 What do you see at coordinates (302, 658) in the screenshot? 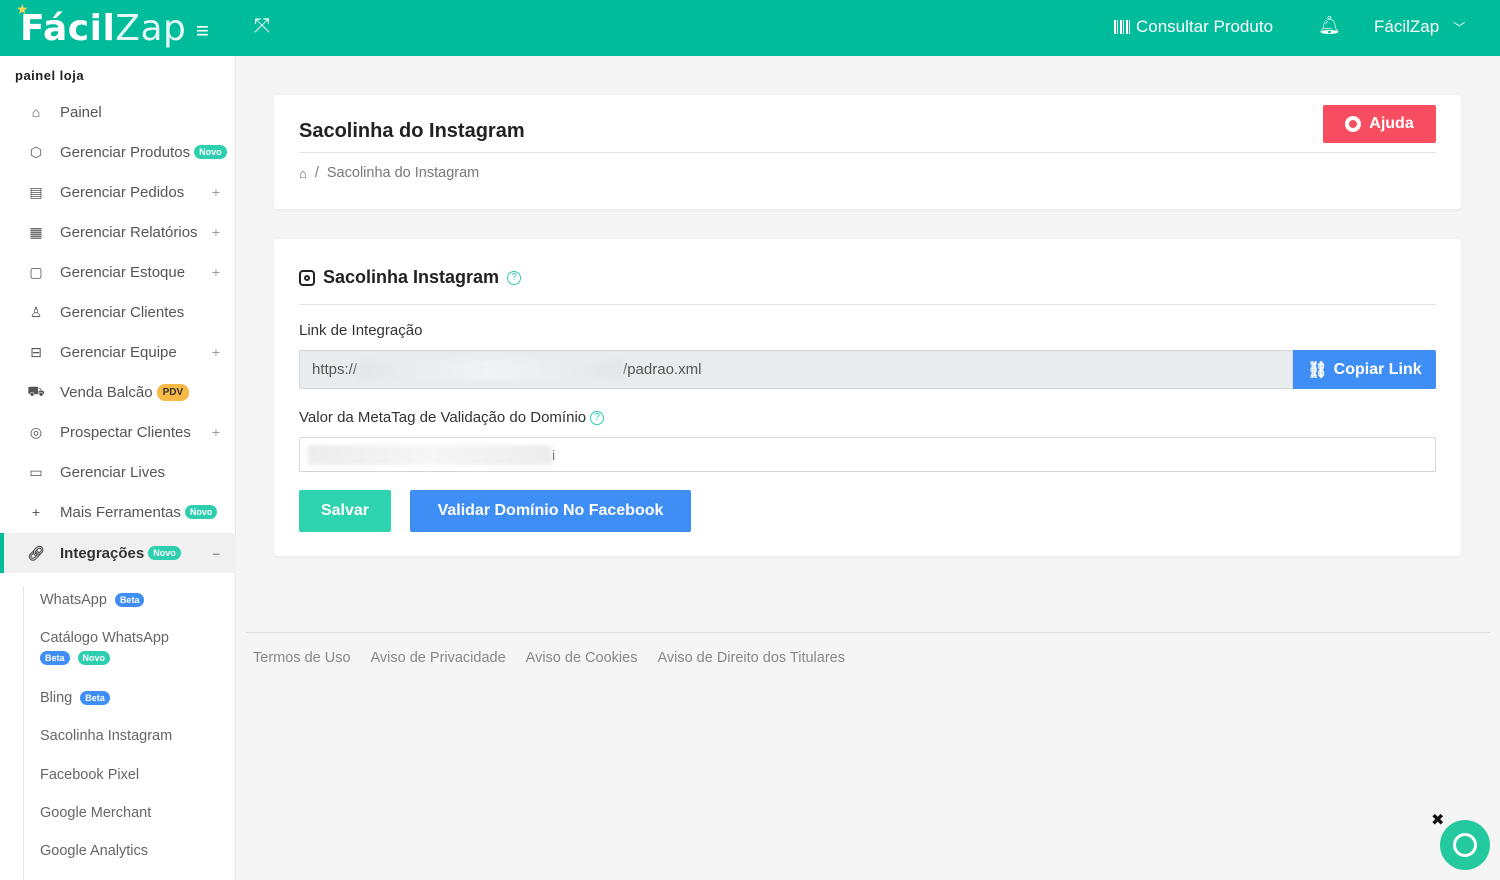
I see `footer-link-termos: Termos de Uso` at bounding box center [302, 658].